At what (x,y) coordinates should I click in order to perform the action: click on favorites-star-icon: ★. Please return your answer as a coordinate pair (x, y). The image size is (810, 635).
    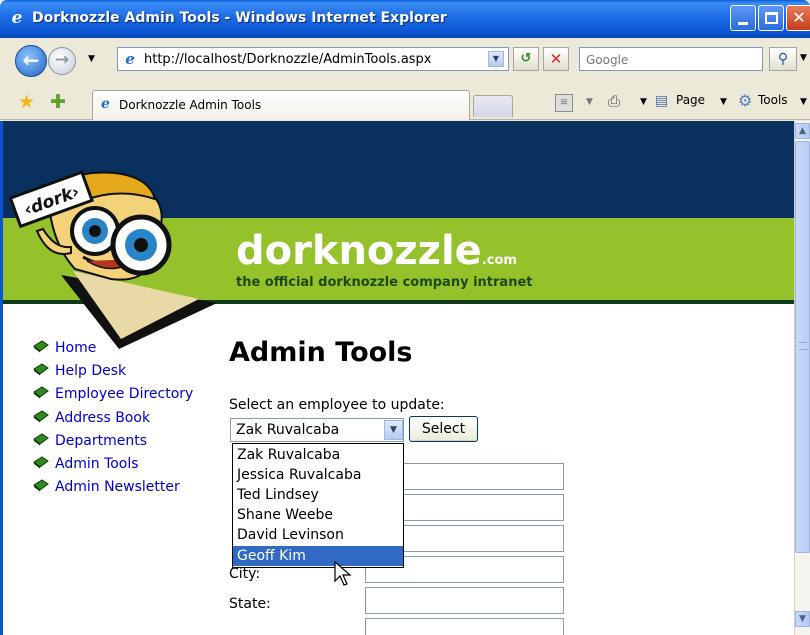
    Looking at the image, I should click on (26, 102).